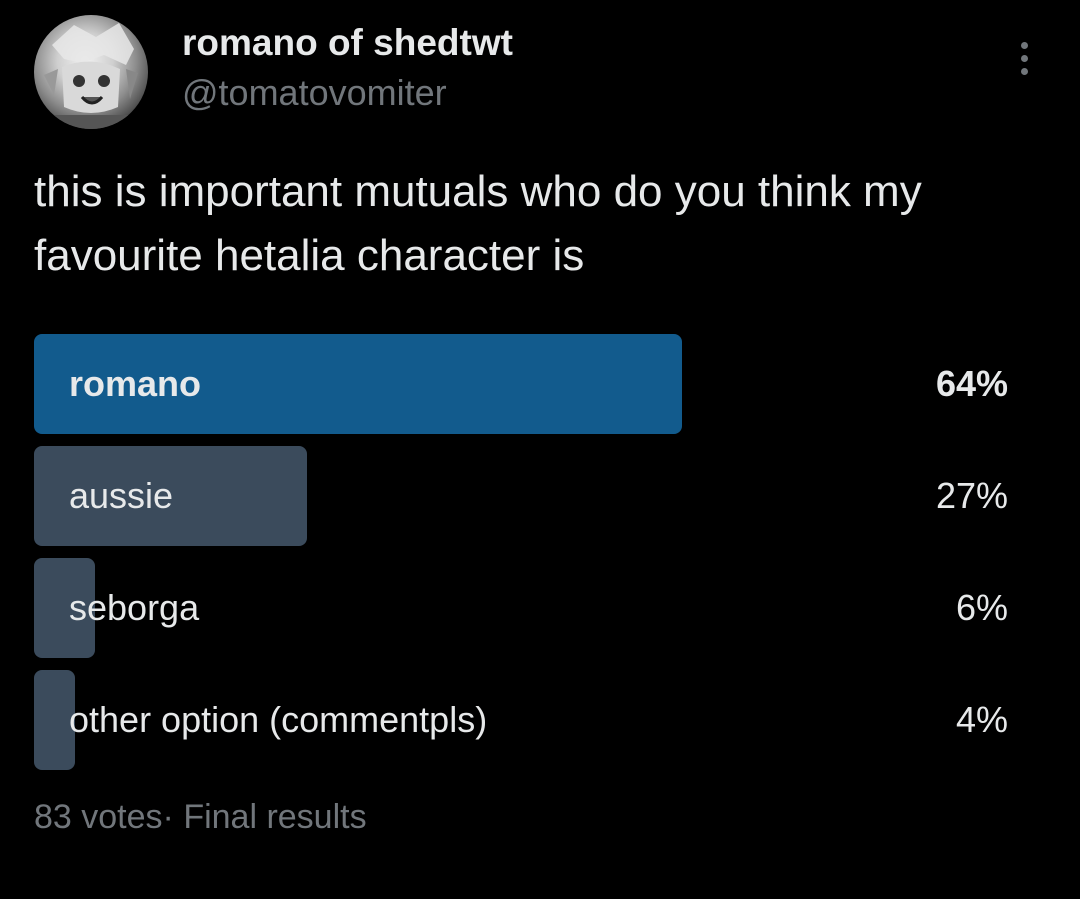 Image resolution: width=1080 pixels, height=899 pixels. What do you see at coordinates (135, 383) in the screenshot?
I see `poll-option-label: romano` at bounding box center [135, 383].